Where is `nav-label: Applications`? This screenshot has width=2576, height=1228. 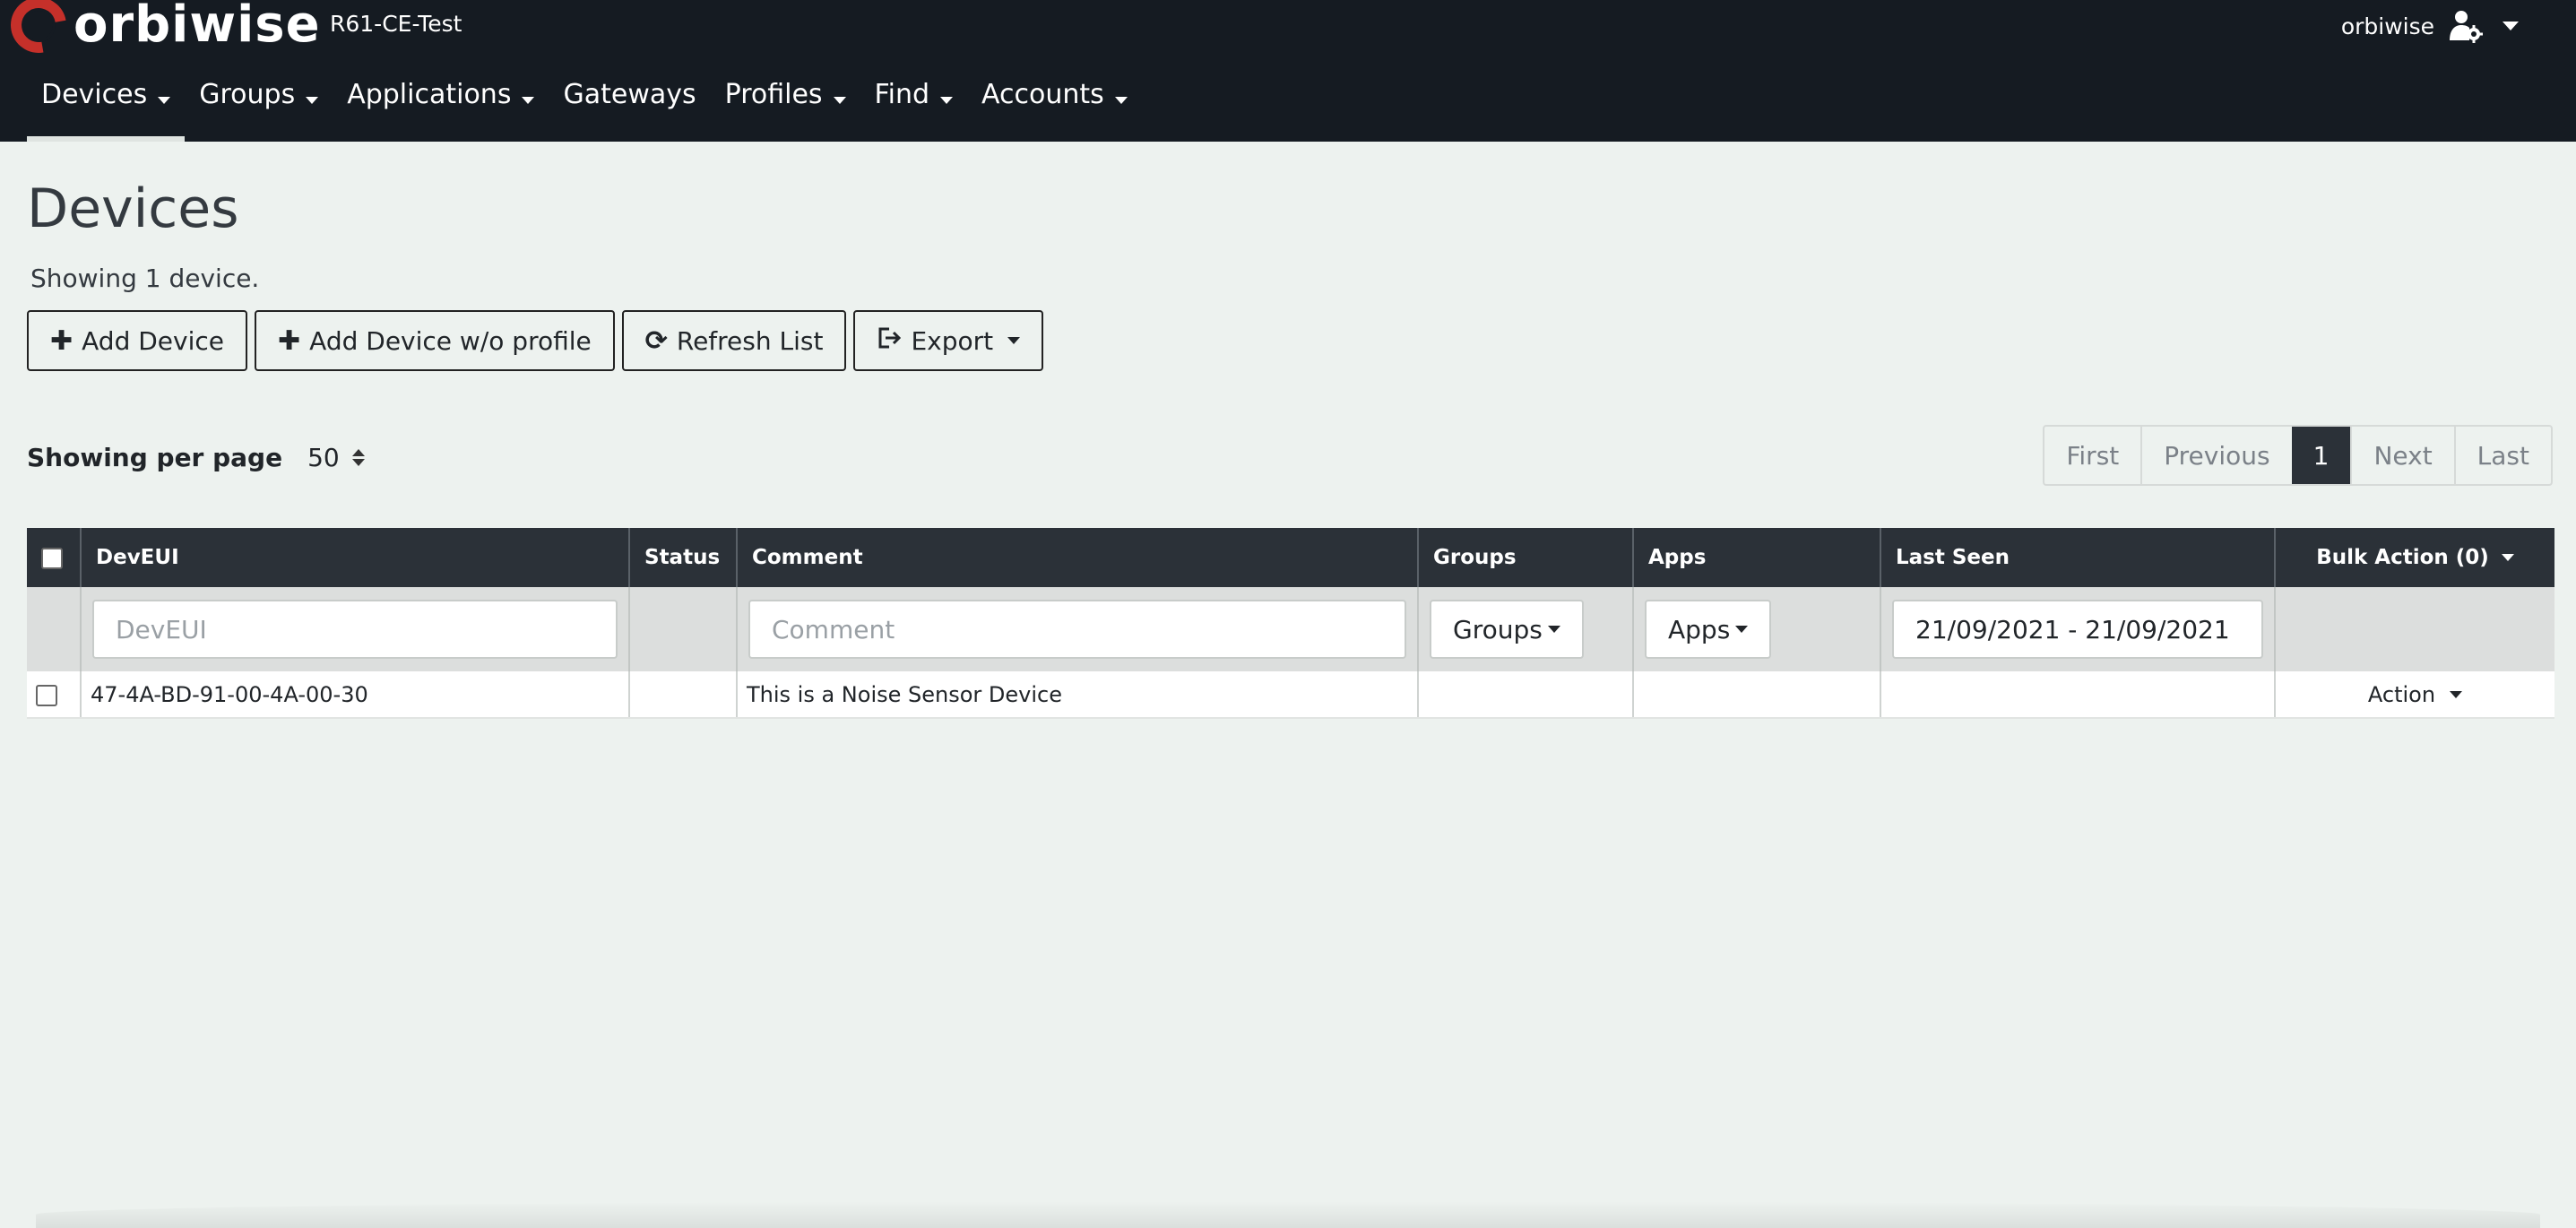
nav-label: Applications is located at coordinates (429, 94).